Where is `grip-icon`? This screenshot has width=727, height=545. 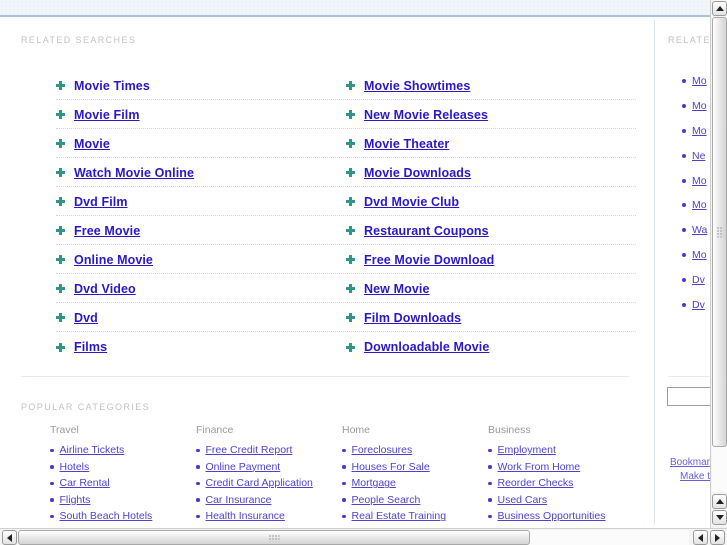
grip-icon is located at coordinates (719, 232).